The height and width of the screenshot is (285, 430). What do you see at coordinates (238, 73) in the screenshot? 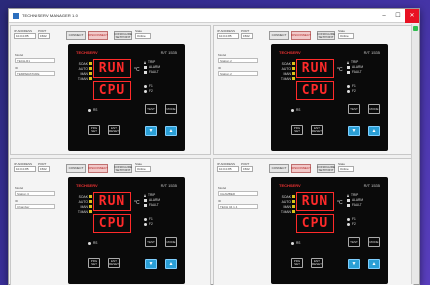
I see `id-field: Station 2` at bounding box center [238, 73].